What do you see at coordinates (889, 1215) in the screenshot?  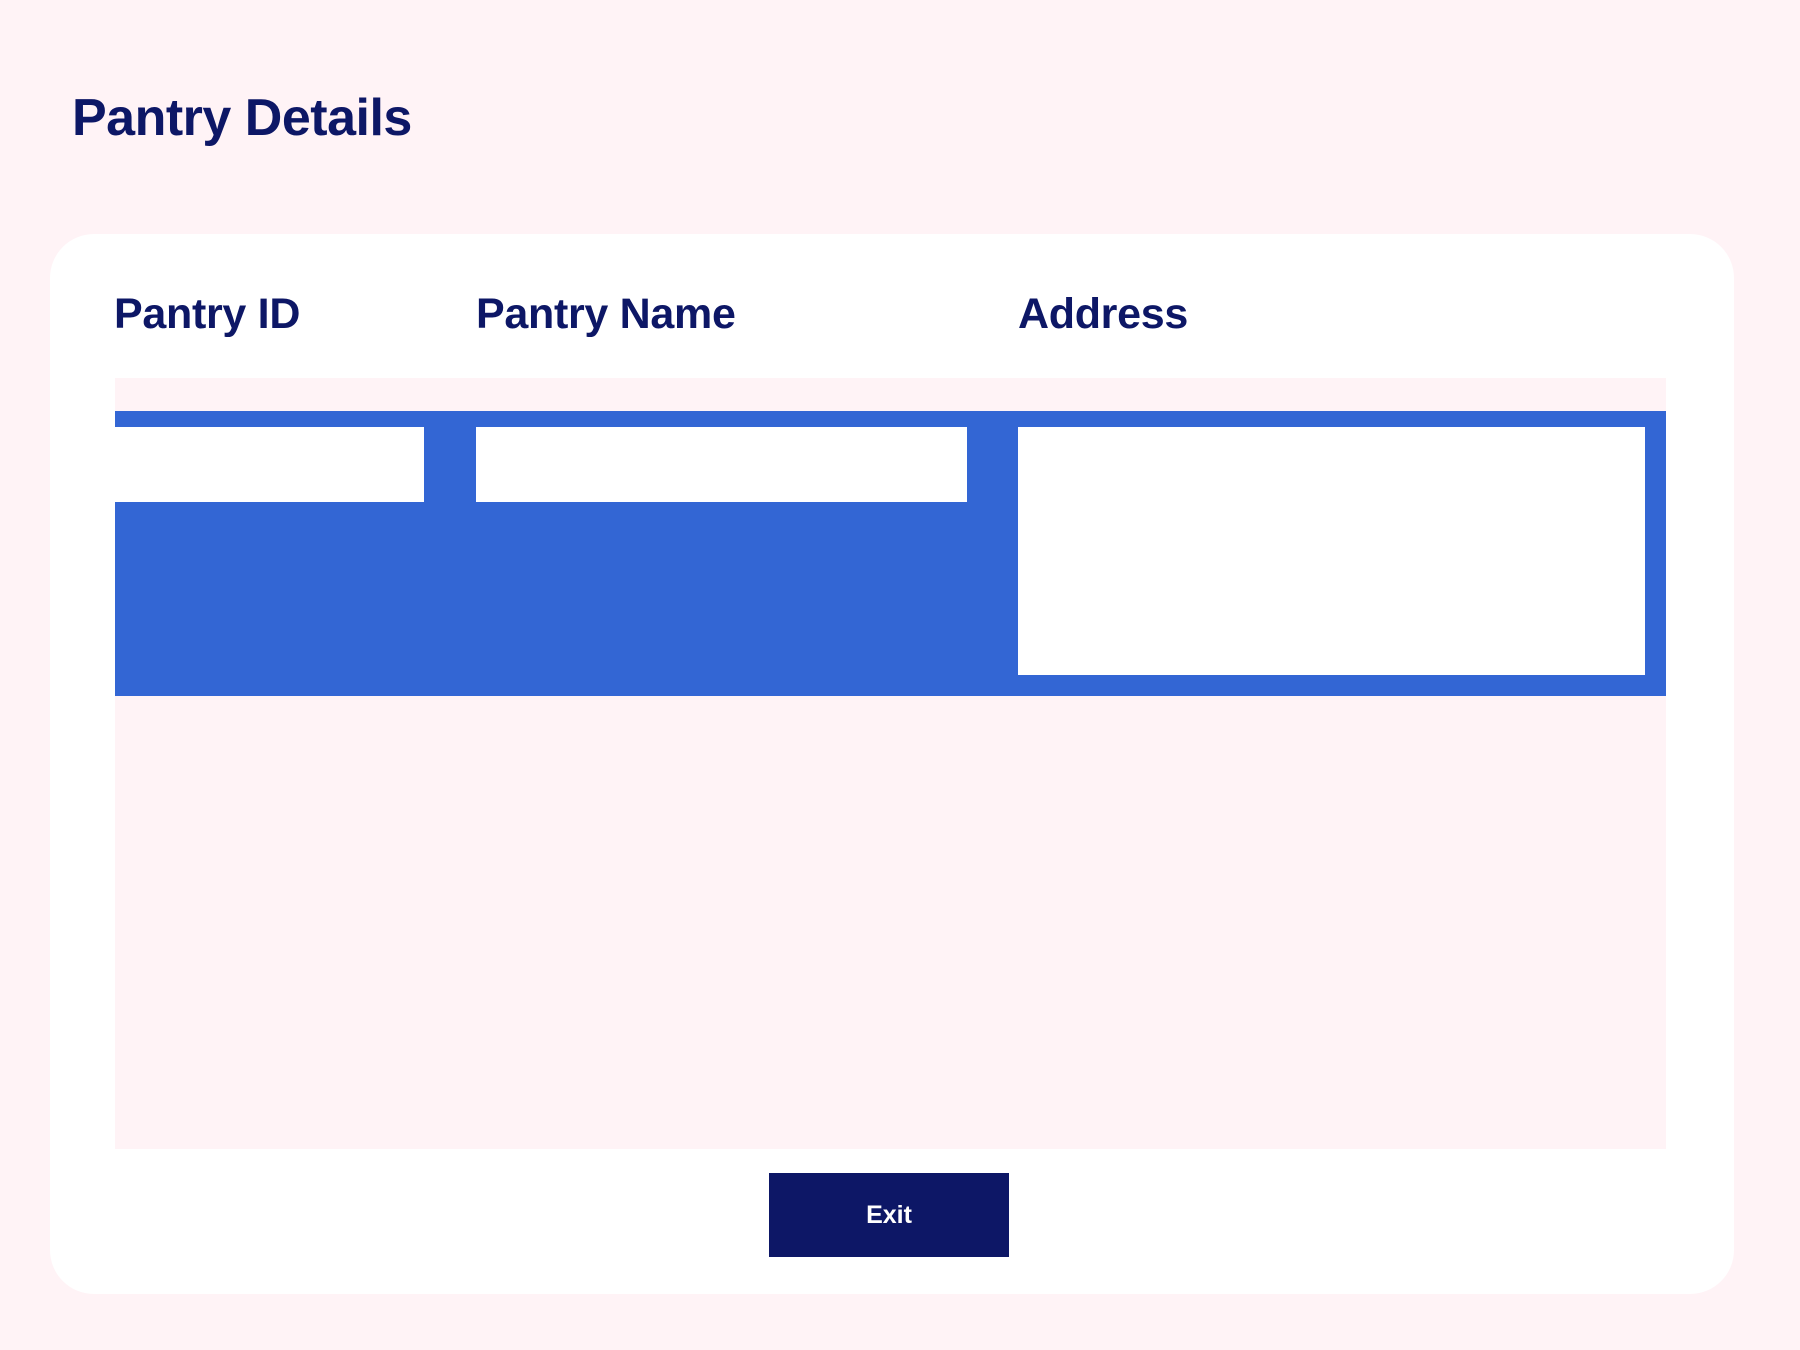 I see `exit-button: Exit` at bounding box center [889, 1215].